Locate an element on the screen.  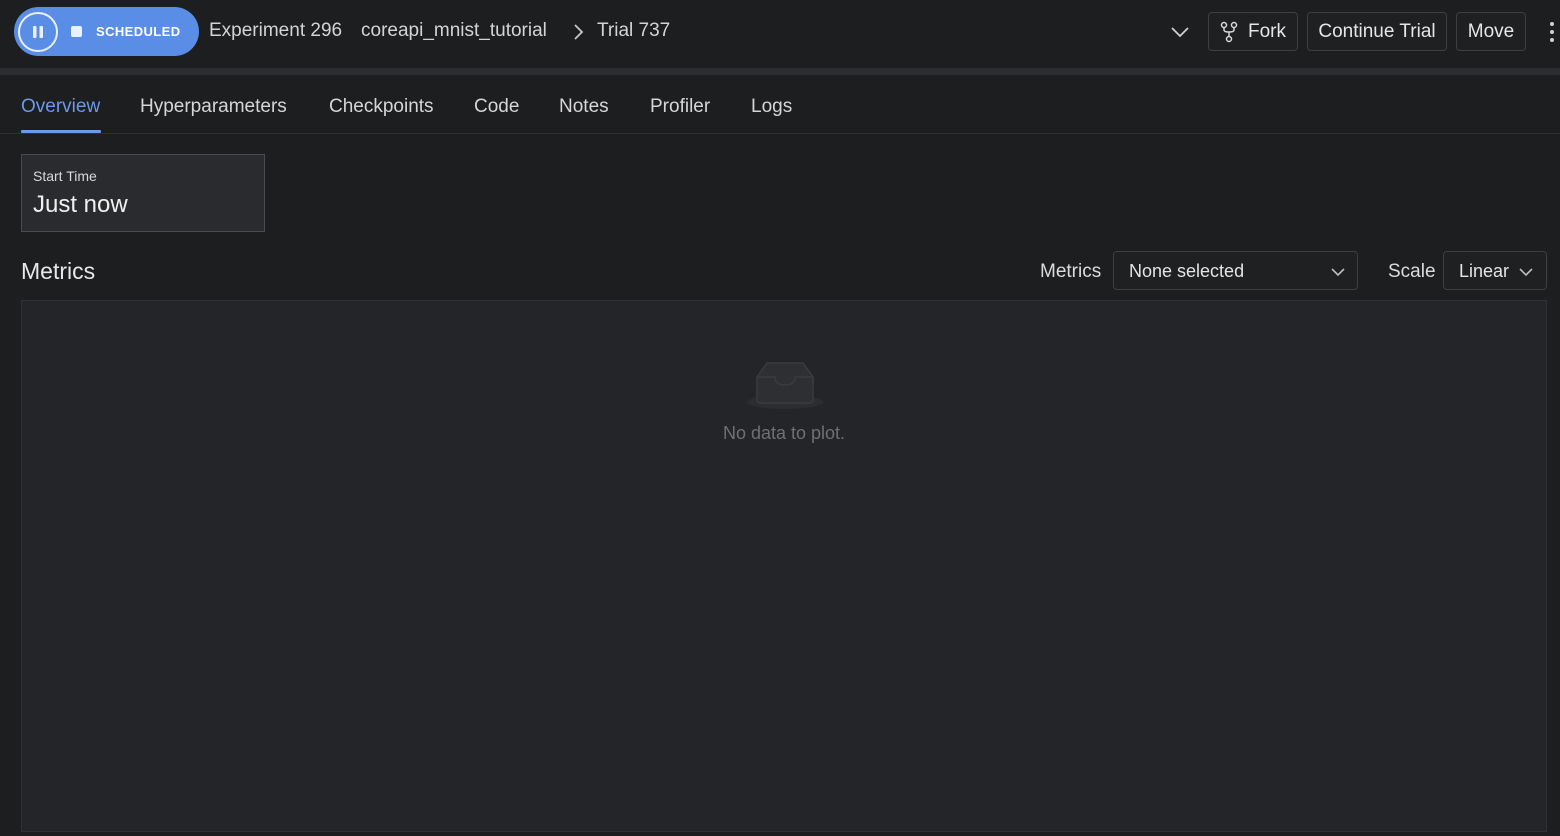
continue-trial-label: Continue Trial is located at coordinates (1377, 31).